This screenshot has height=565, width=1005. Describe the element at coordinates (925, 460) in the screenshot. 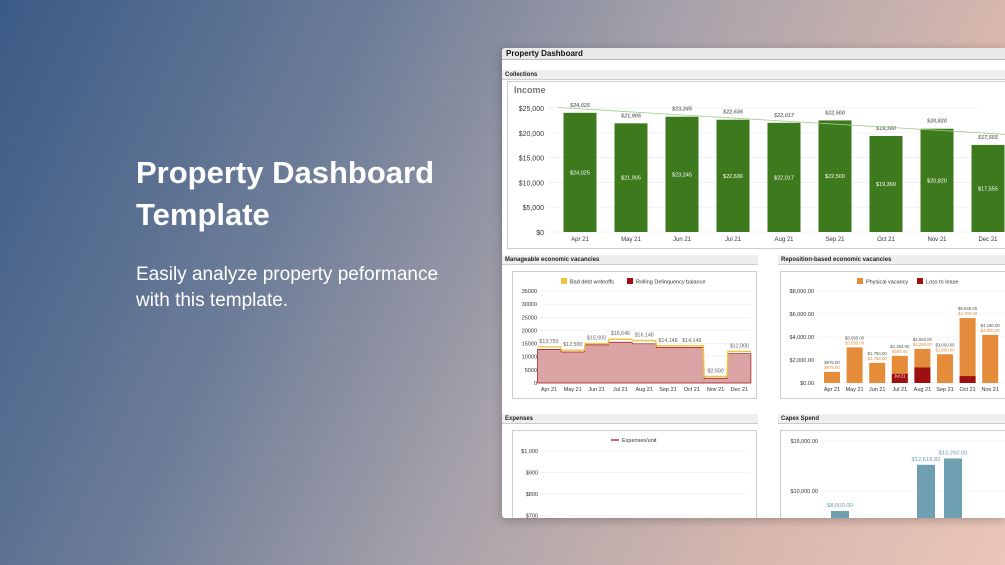

I see `bar-value-label: $12,618.82` at that location.